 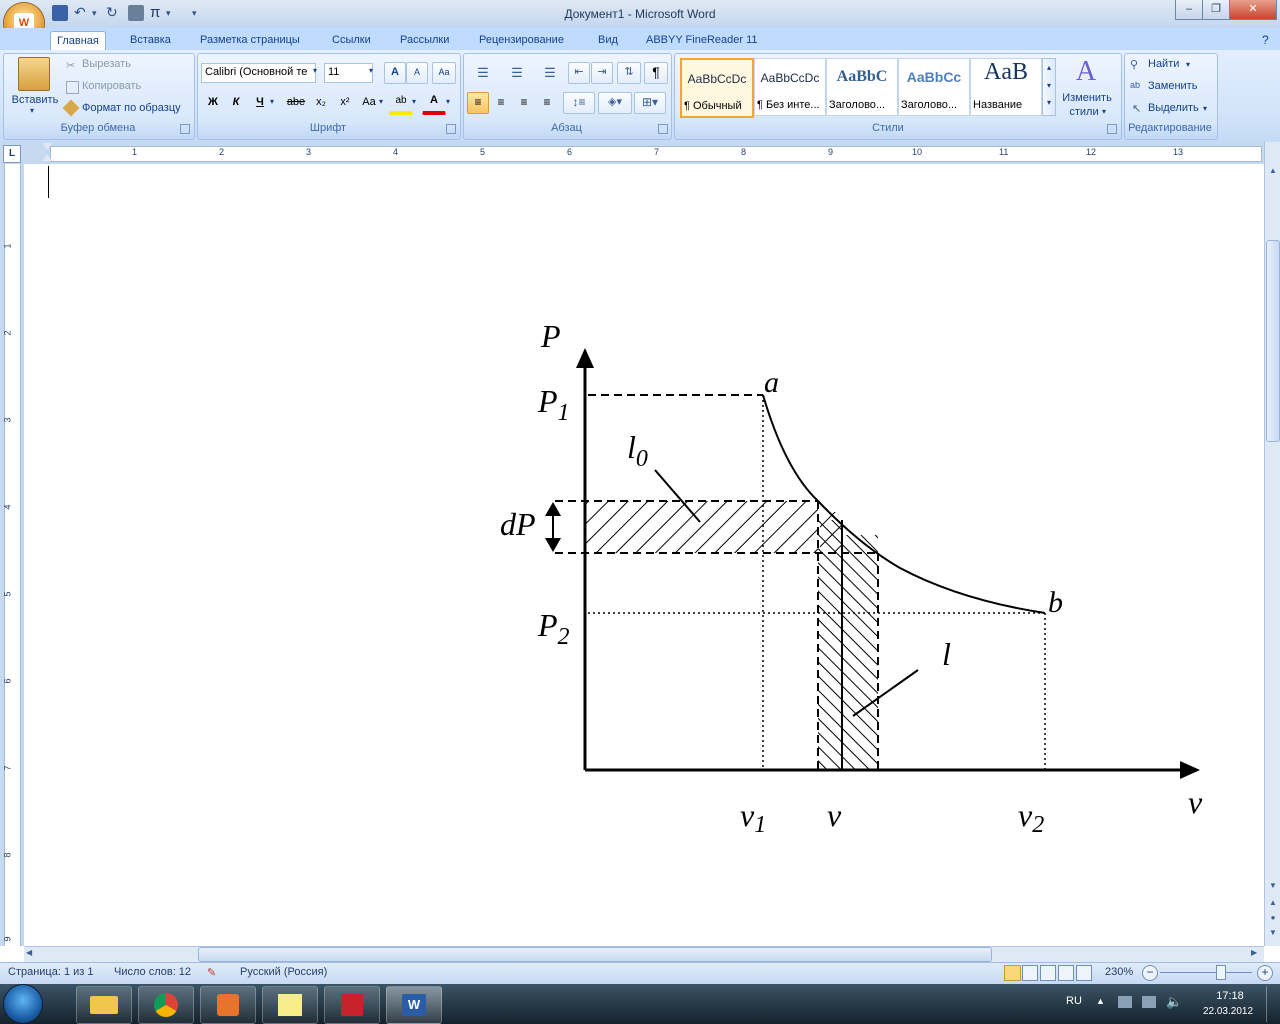 I want to click on word-taskbar-icon: W, so click(x=414, y=1005).